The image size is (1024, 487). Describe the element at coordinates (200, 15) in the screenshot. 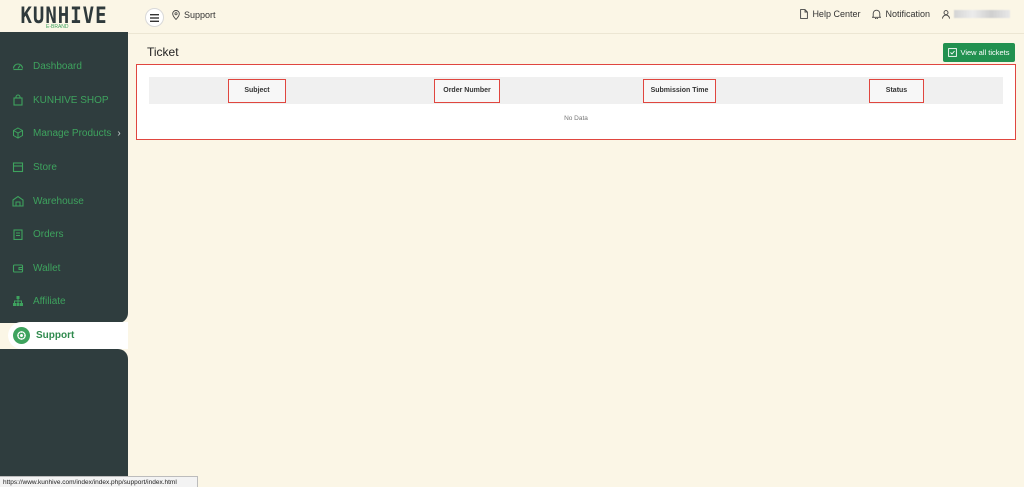

I see `breadcrumb-current: Support` at that location.